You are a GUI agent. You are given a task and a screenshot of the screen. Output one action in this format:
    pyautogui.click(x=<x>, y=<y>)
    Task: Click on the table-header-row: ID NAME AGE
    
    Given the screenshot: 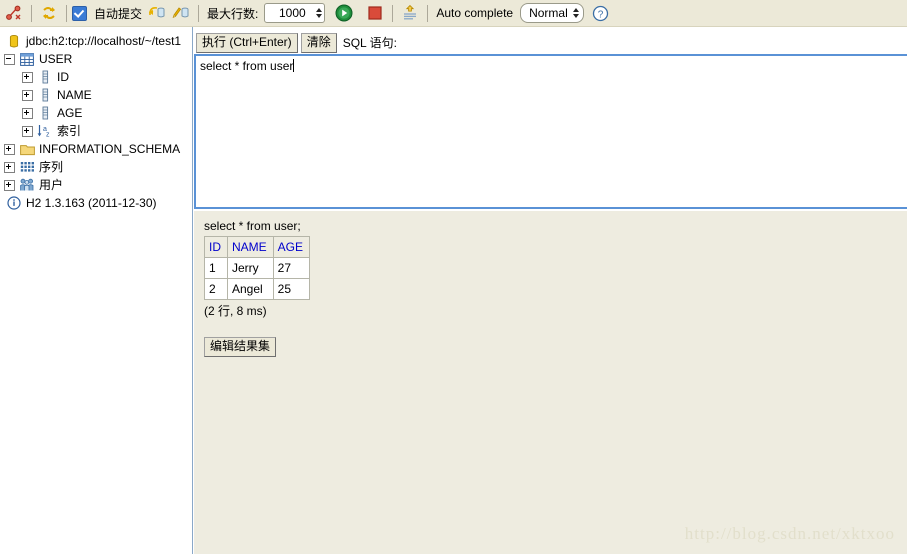 What is the action you would take?
    pyautogui.click(x=257, y=247)
    